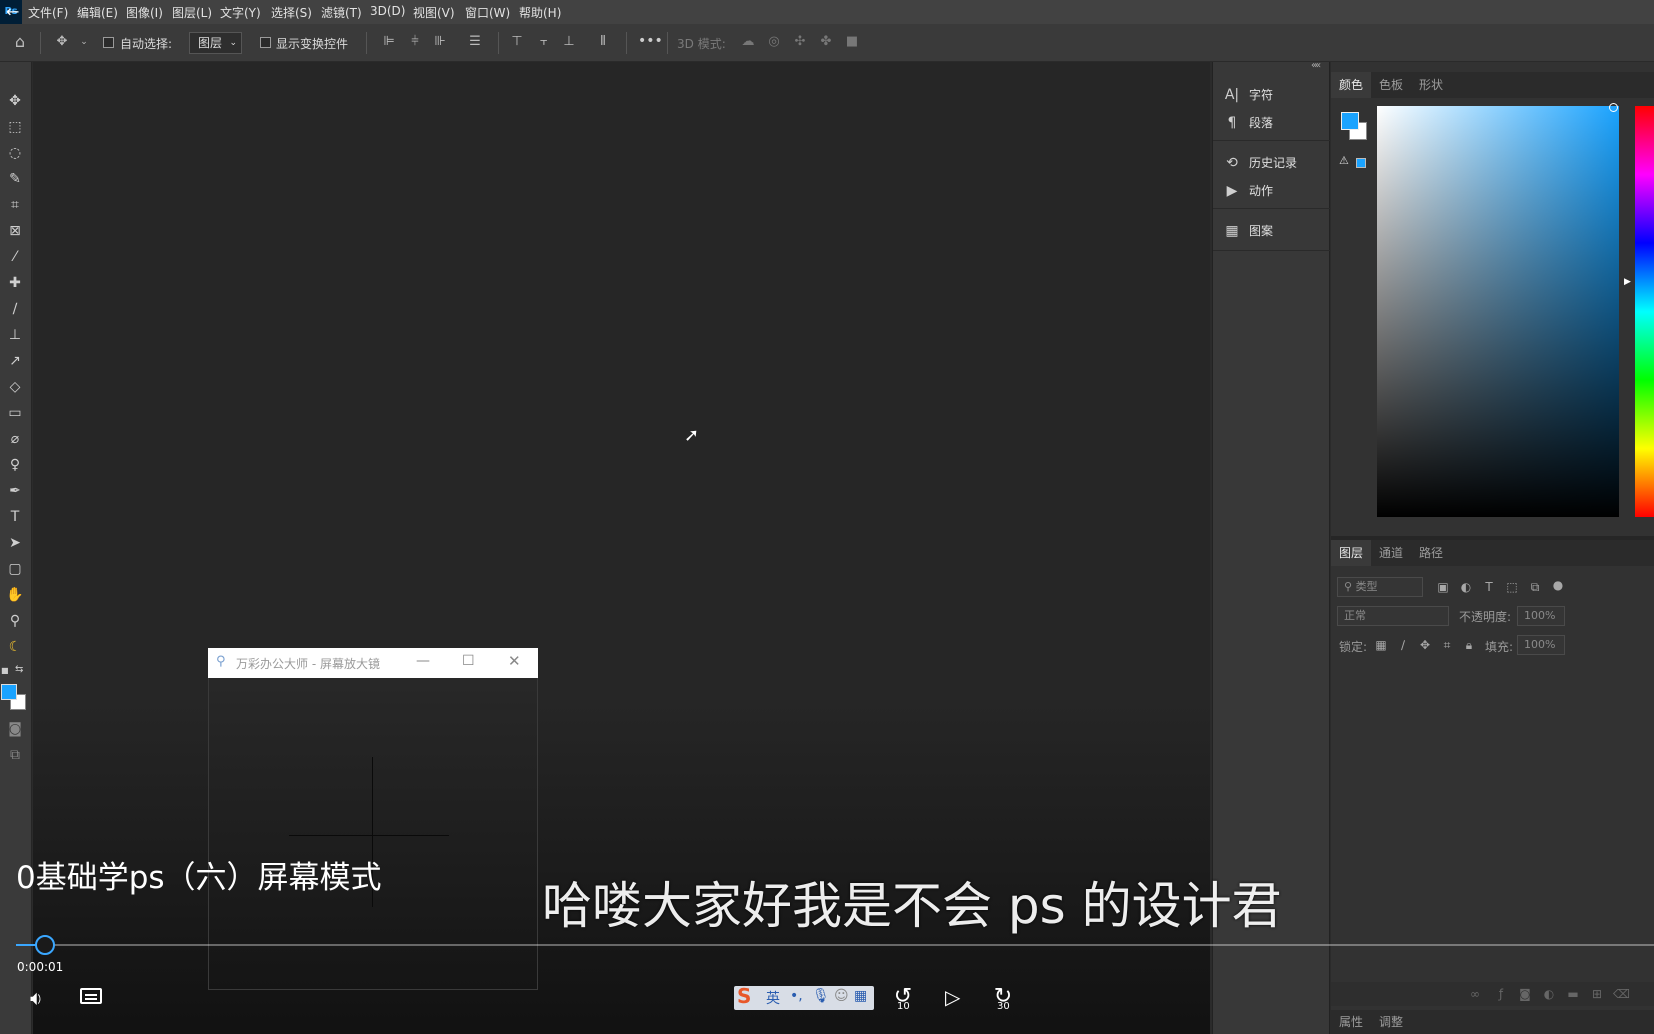  Describe the element at coordinates (1425, 645) in the screenshot. I see `lock-position-icon: ✥` at that location.